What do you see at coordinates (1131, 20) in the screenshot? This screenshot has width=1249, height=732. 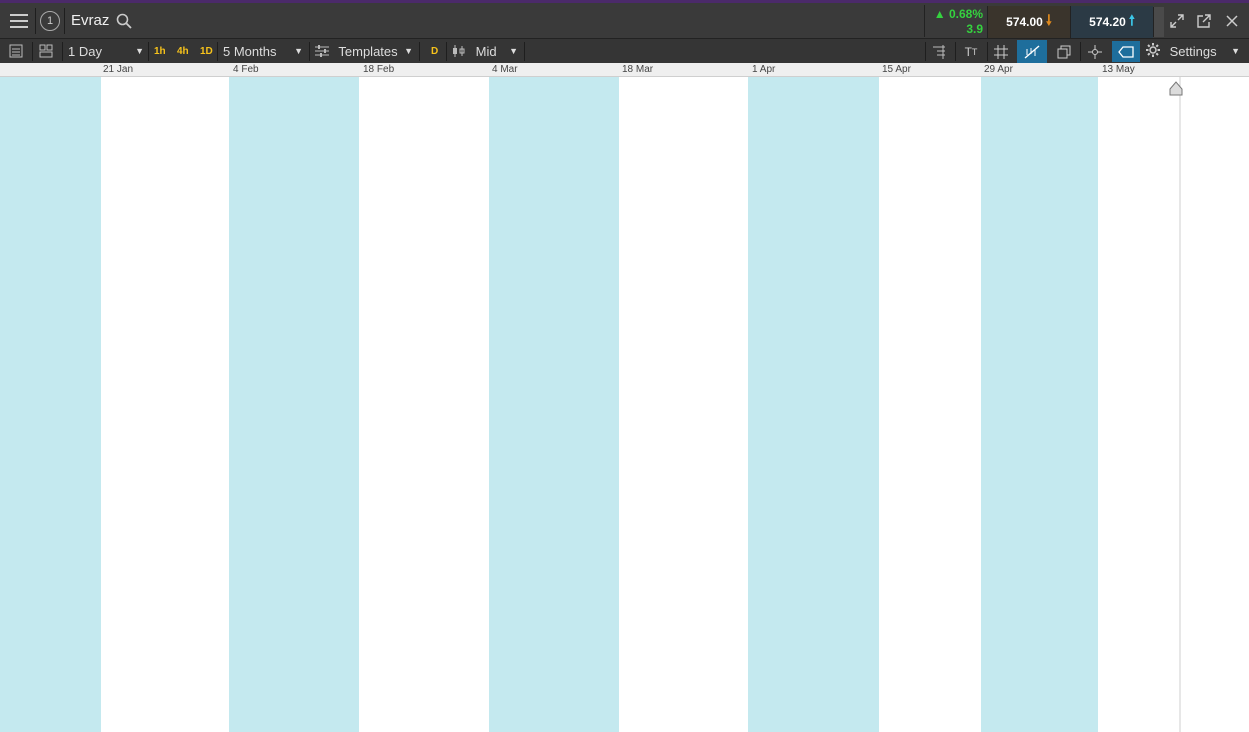 I see `up-arrow-icon: 🠕` at bounding box center [1131, 20].